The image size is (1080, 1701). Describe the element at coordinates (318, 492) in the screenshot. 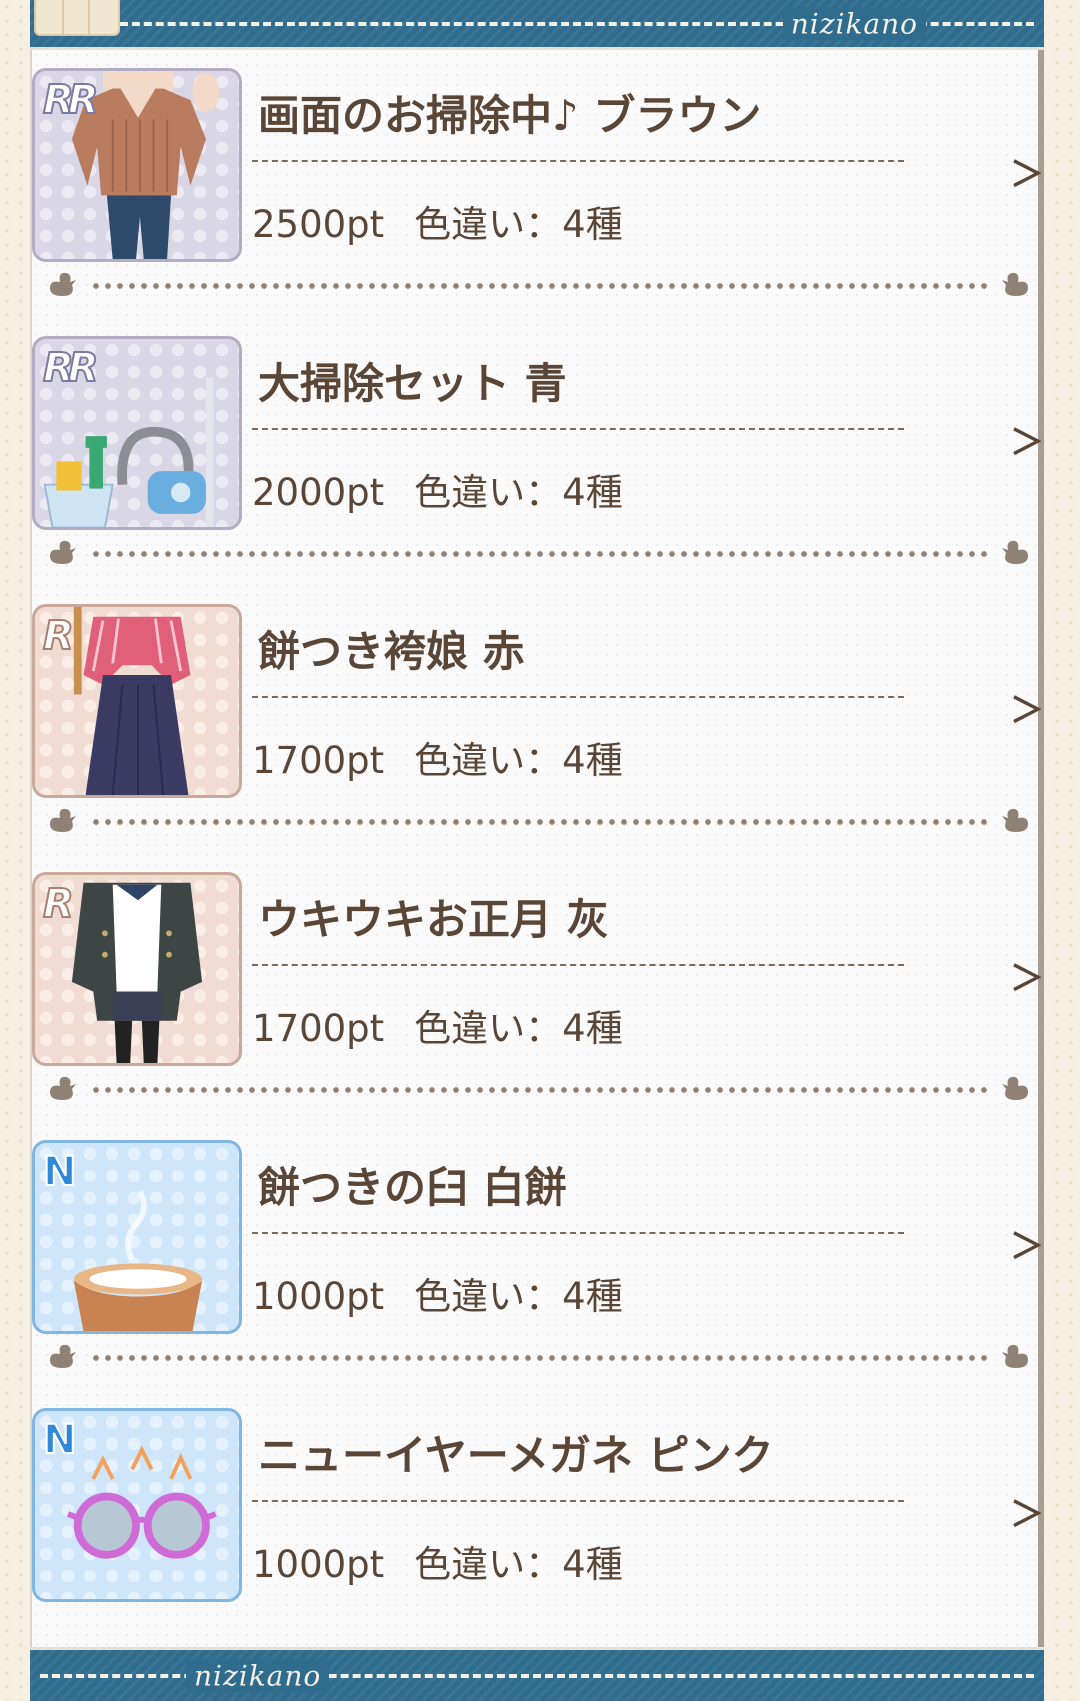

I see `item-points: 2000pt` at that location.